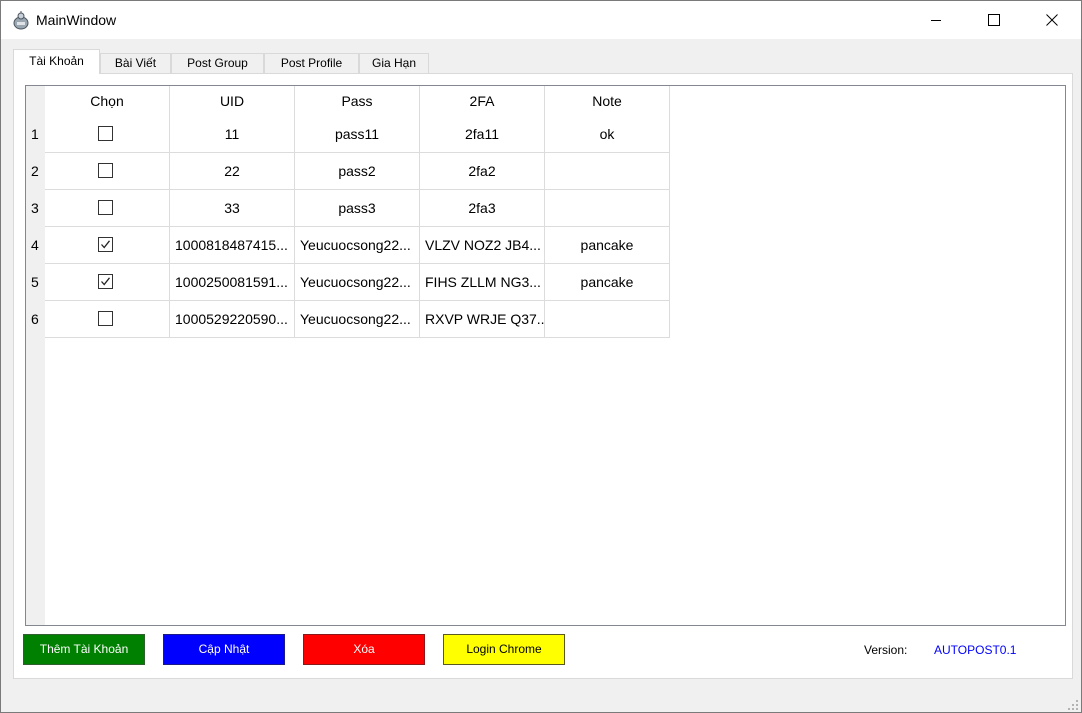 Image resolution: width=1082 pixels, height=713 pixels. What do you see at coordinates (232, 208) in the screenshot?
I see `cell-uid: 33` at bounding box center [232, 208].